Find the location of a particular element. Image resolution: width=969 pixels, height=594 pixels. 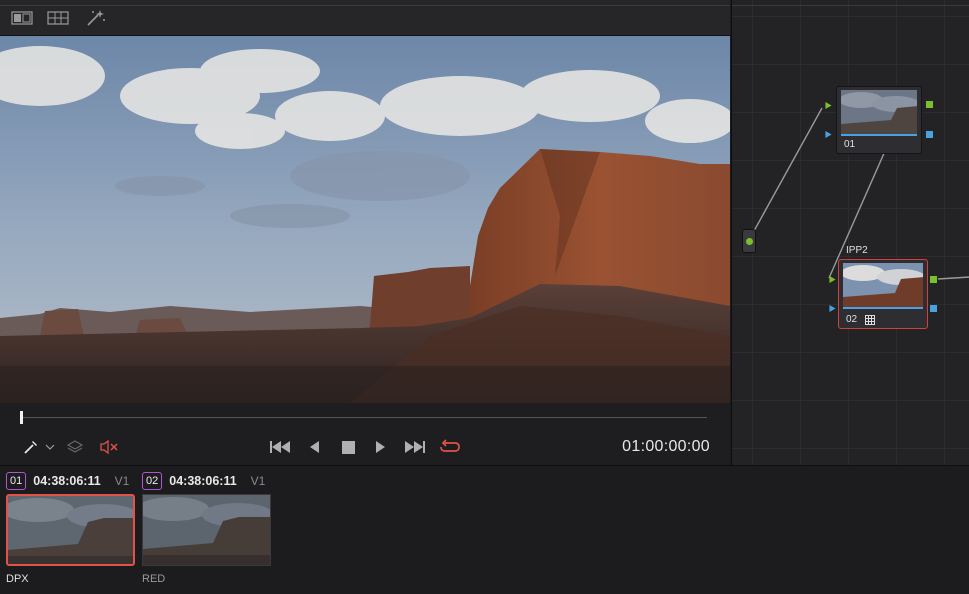

clip-01-number: 01 is located at coordinates (16, 481).